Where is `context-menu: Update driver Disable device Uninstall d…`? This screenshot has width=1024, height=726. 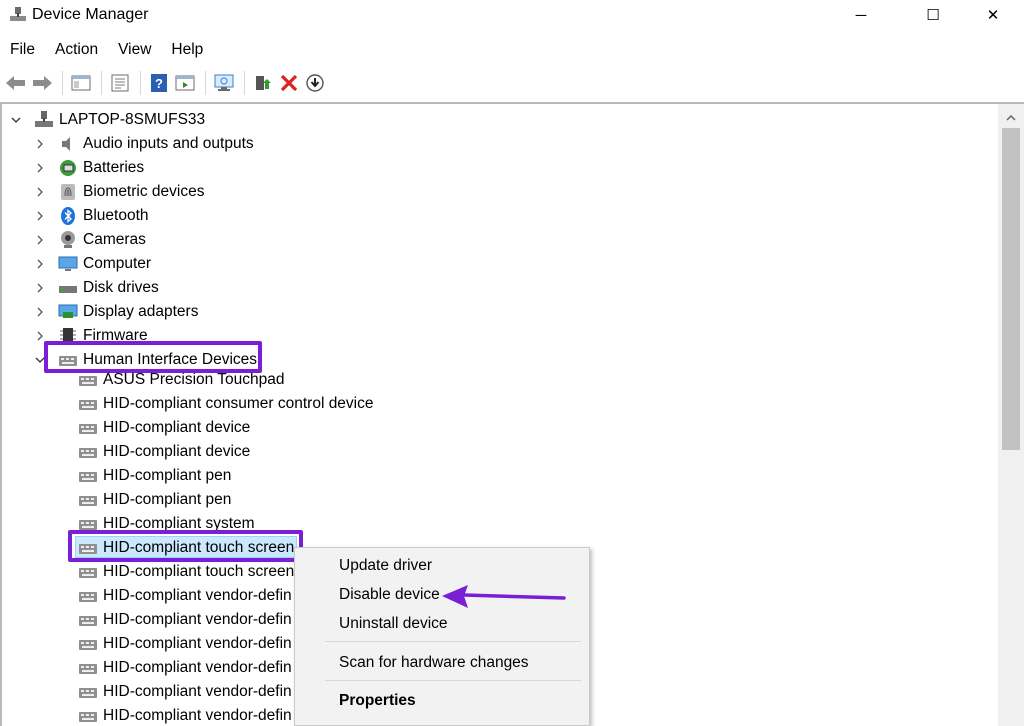 context-menu: Update driver Disable device Uninstall d… is located at coordinates (442, 636).